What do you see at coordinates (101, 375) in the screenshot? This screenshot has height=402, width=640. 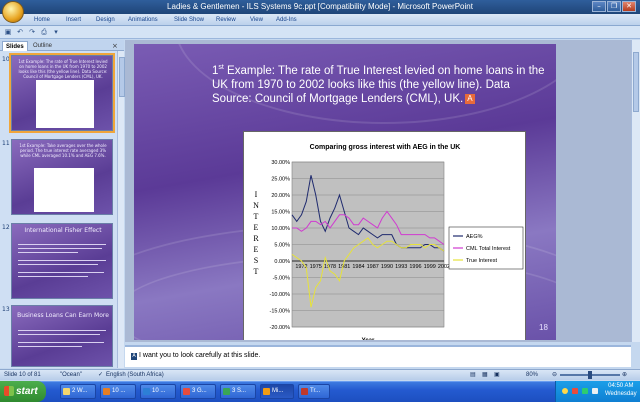 I see `language-icon: ✓` at bounding box center [101, 375].